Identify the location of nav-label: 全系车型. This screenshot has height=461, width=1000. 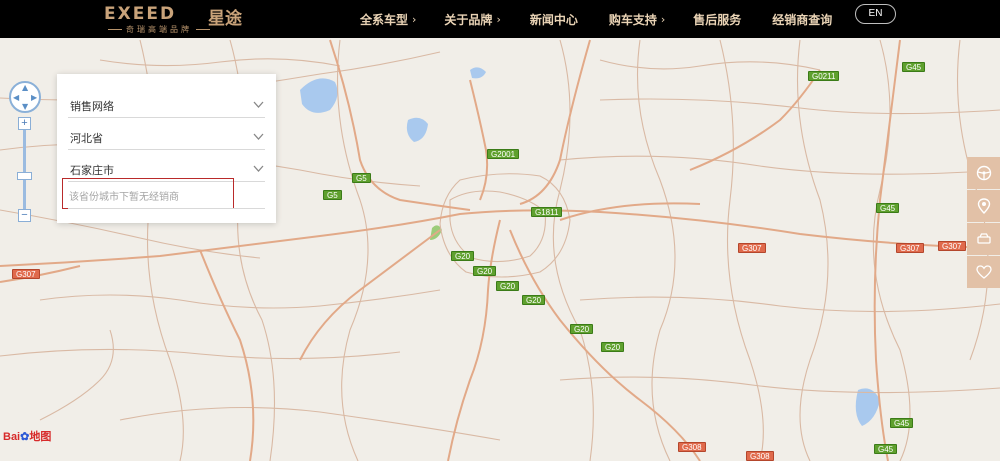
(384, 19).